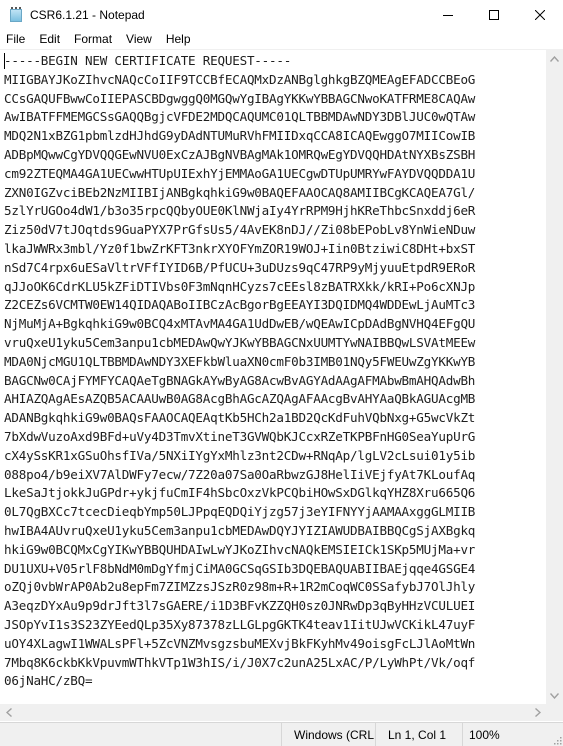  I want to click on chevron-left-icon, so click(8, 712).